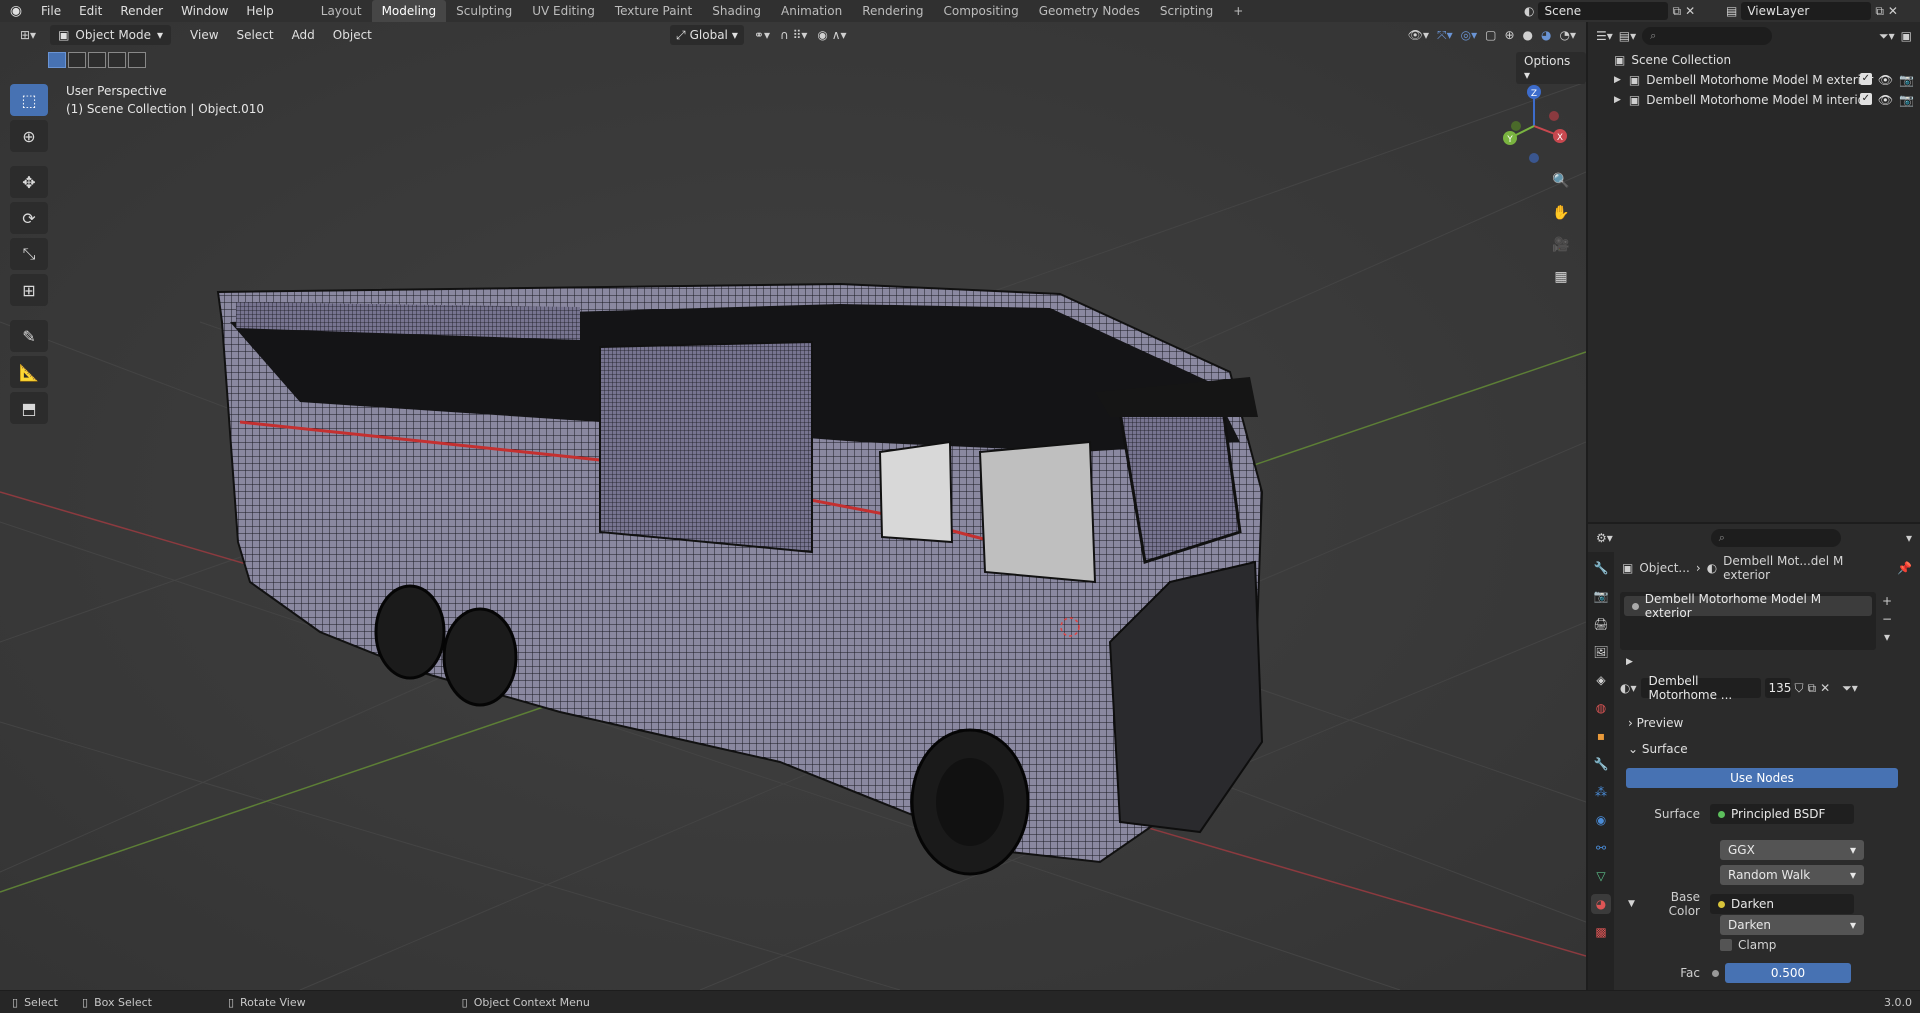 The height and width of the screenshot is (1013, 1920). What do you see at coordinates (1799, 688) in the screenshot?
I see `fake-user-shield-icon: ⛉` at bounding box center [1799, 688].